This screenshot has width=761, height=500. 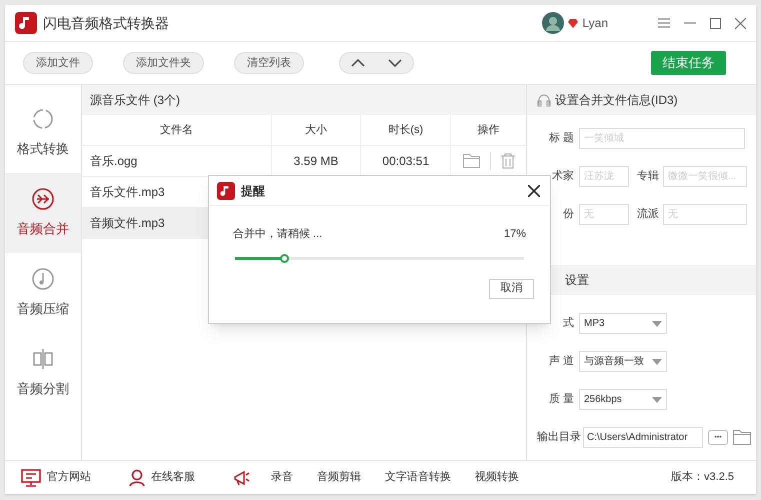 I want to click on footer-link: 文字语音转换, so click(x=418, y=477).